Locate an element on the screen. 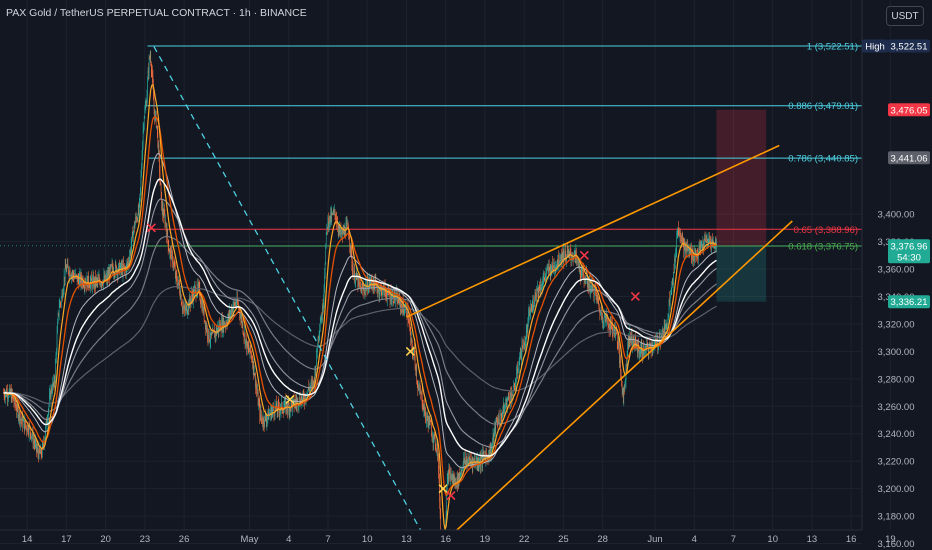 The image size is (932, 550). y-tick-label: 3,240.00 is located at coordinates (896, 434).